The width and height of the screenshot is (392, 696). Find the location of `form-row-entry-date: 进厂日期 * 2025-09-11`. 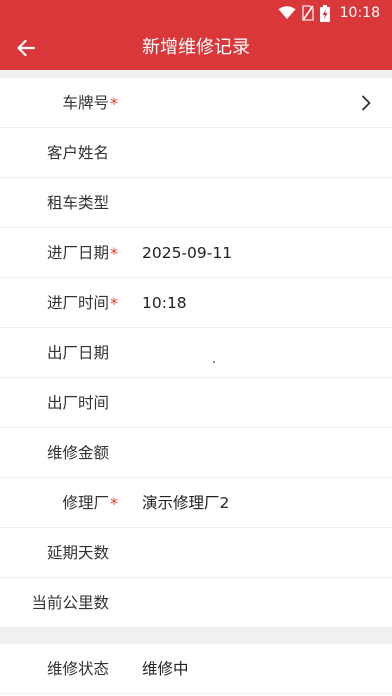

form-row-entry-date: 进厂日期 * 2025-09-11 is located at coordinates (196, 253).